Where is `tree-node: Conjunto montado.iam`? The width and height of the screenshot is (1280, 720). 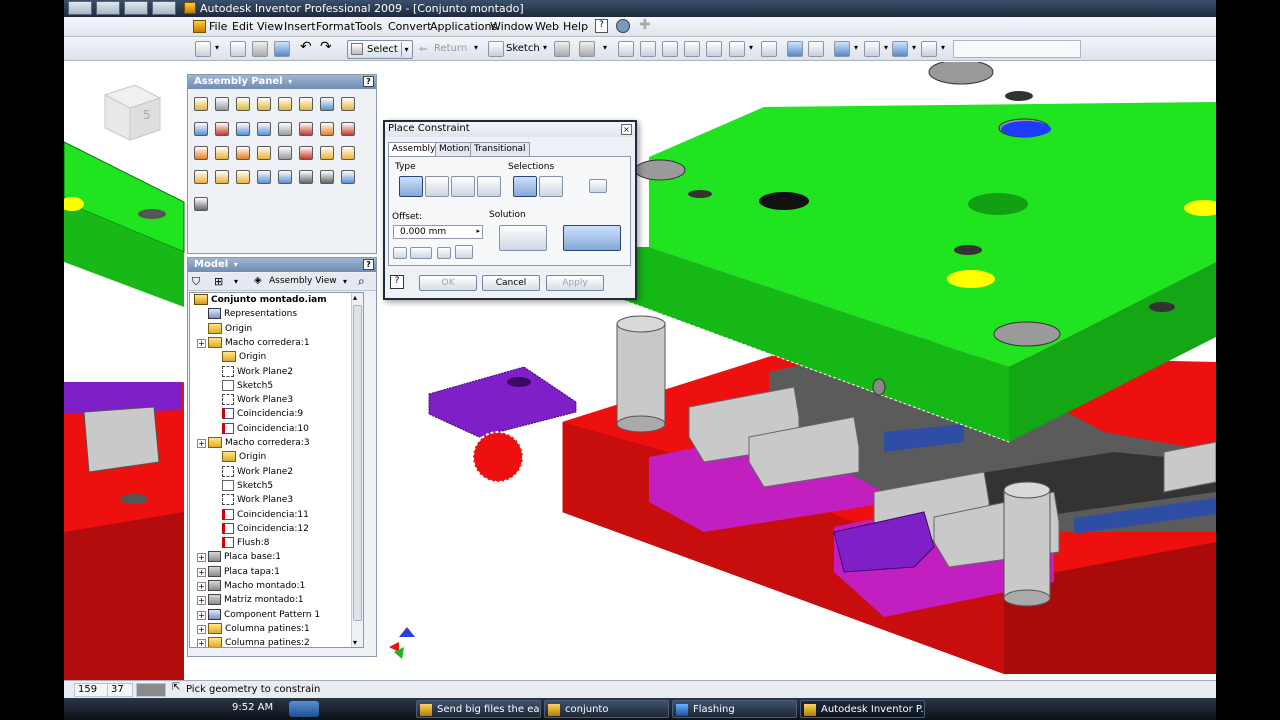 tree-node: Conjunto montado.iam is located at coordinates (260, 301).